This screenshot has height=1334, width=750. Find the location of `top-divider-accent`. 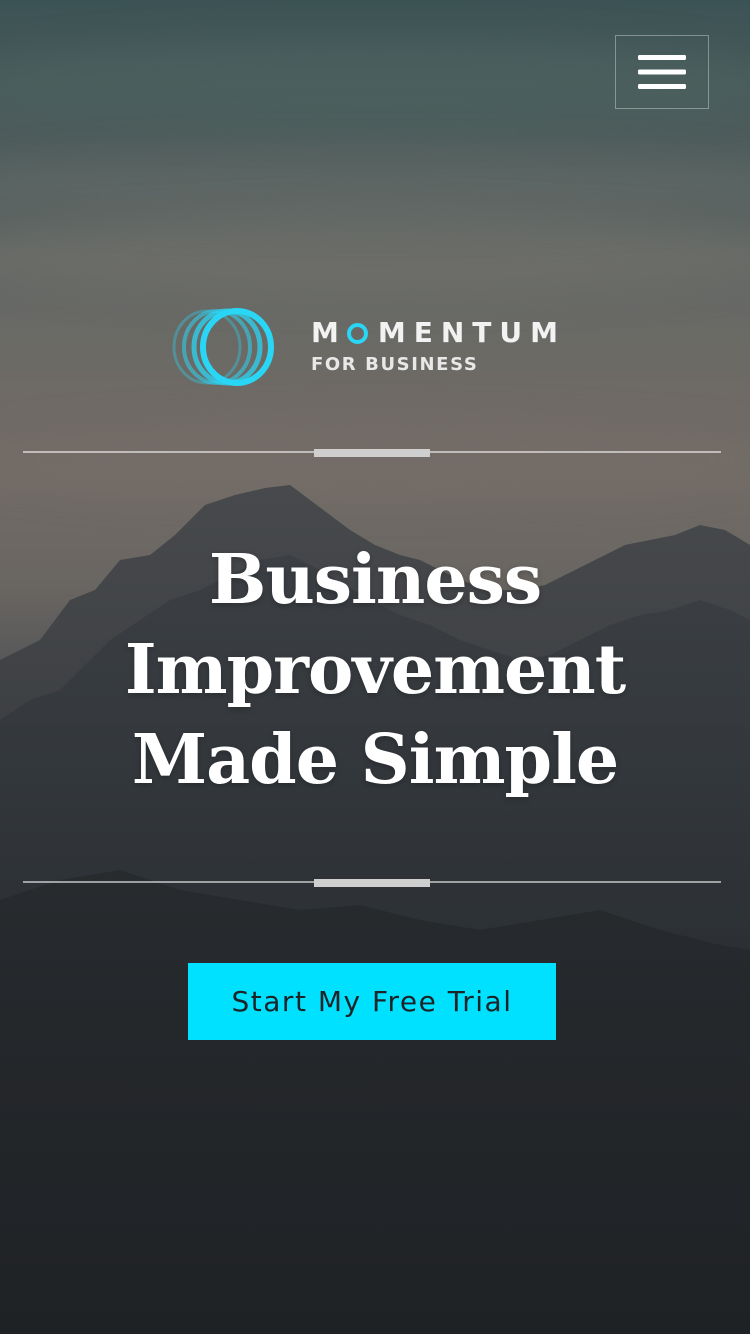

top-divider-accent is located at coordinates (372, 453).